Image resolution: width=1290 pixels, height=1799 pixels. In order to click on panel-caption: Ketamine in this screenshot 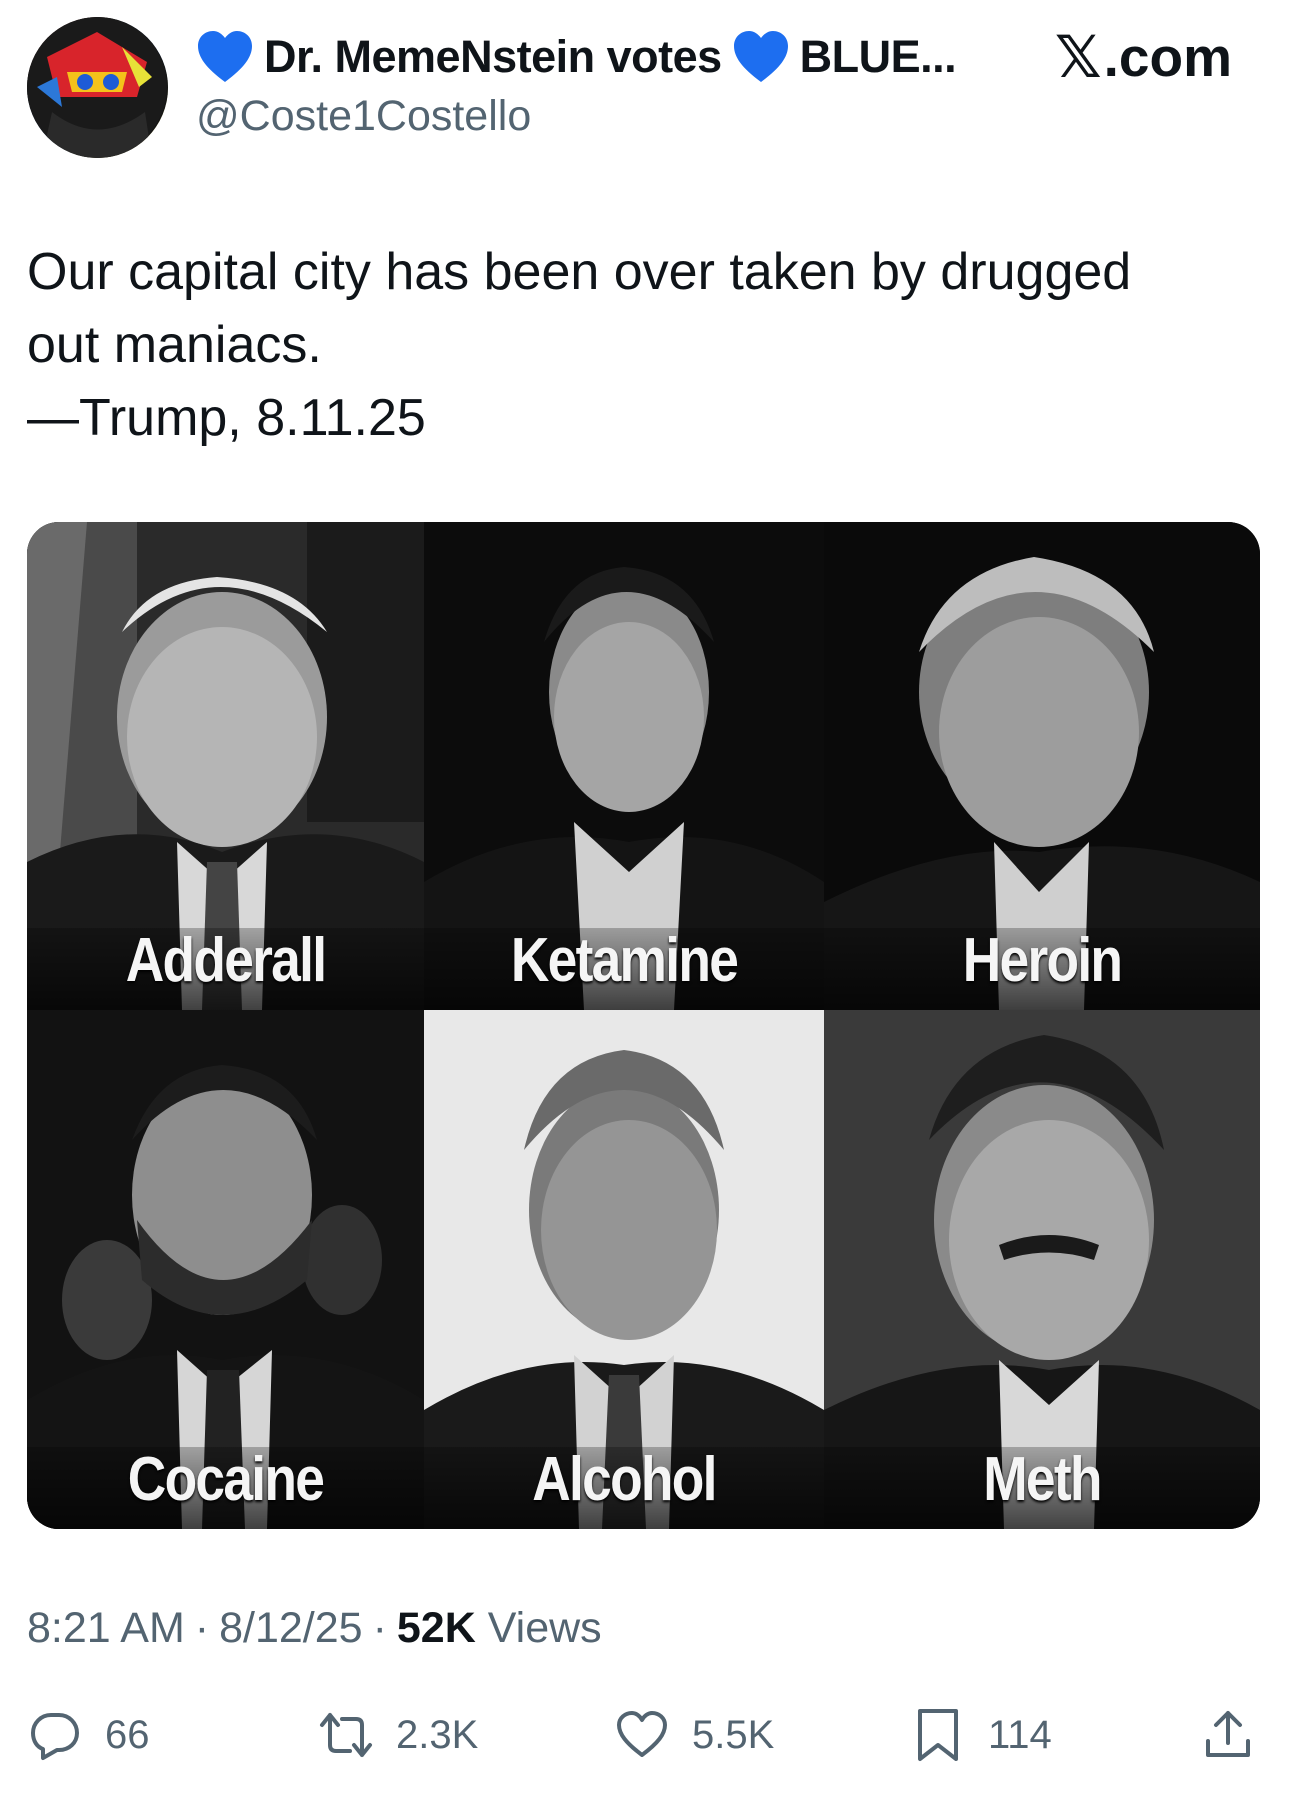, I will do `click(624, 960)`.